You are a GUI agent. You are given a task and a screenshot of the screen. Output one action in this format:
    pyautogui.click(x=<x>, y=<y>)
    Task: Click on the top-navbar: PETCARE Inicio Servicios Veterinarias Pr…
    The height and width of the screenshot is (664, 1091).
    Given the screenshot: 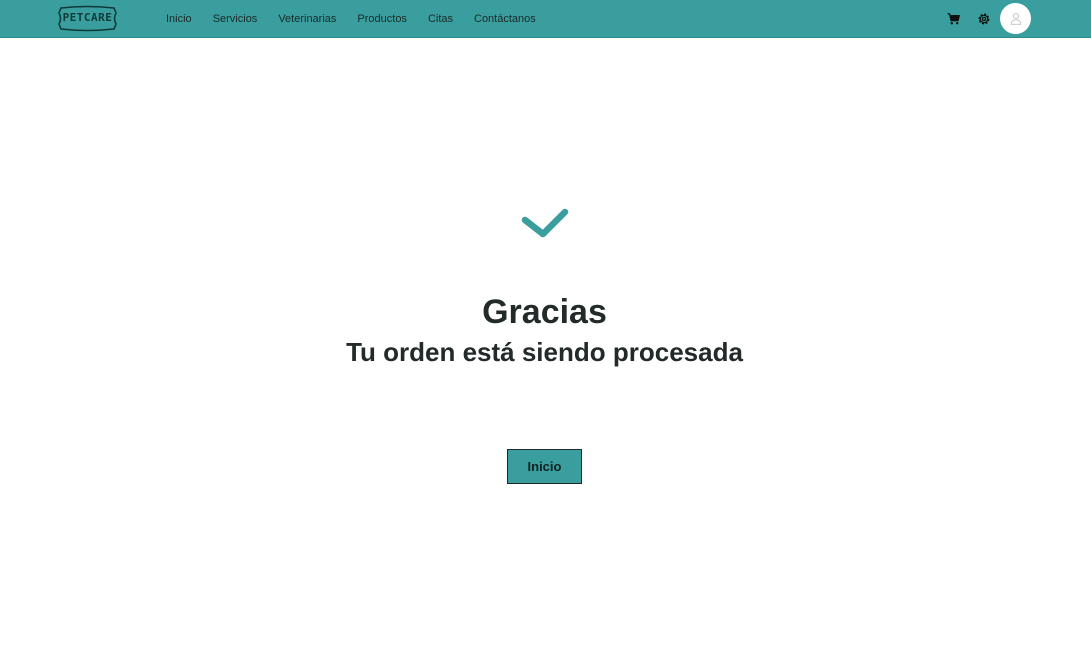 What is the action you would take?
    pyautogui.click(x=545, y=19)
    